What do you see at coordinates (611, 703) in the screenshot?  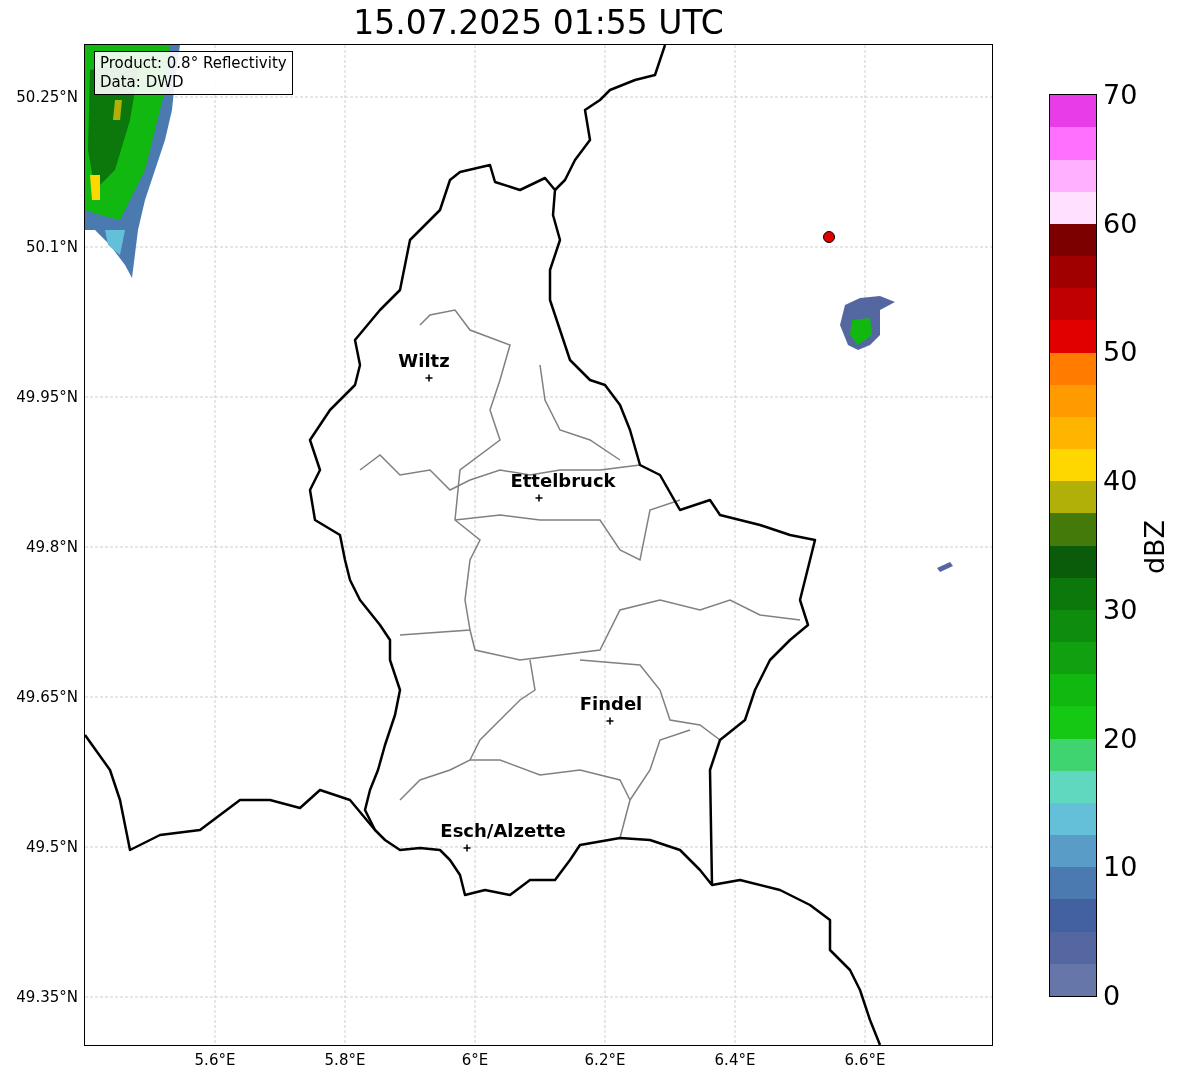 I see `city-label: Findel` at bounding box center [611, 703].